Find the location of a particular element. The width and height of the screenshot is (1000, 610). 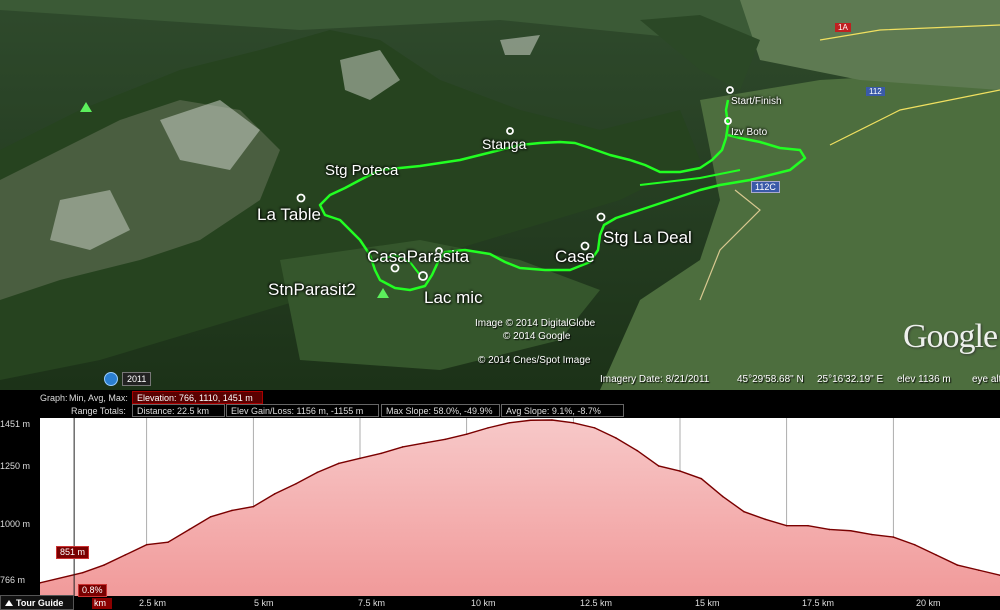

x-tick-label: 17.5 km is located at coordinates (818, 603).